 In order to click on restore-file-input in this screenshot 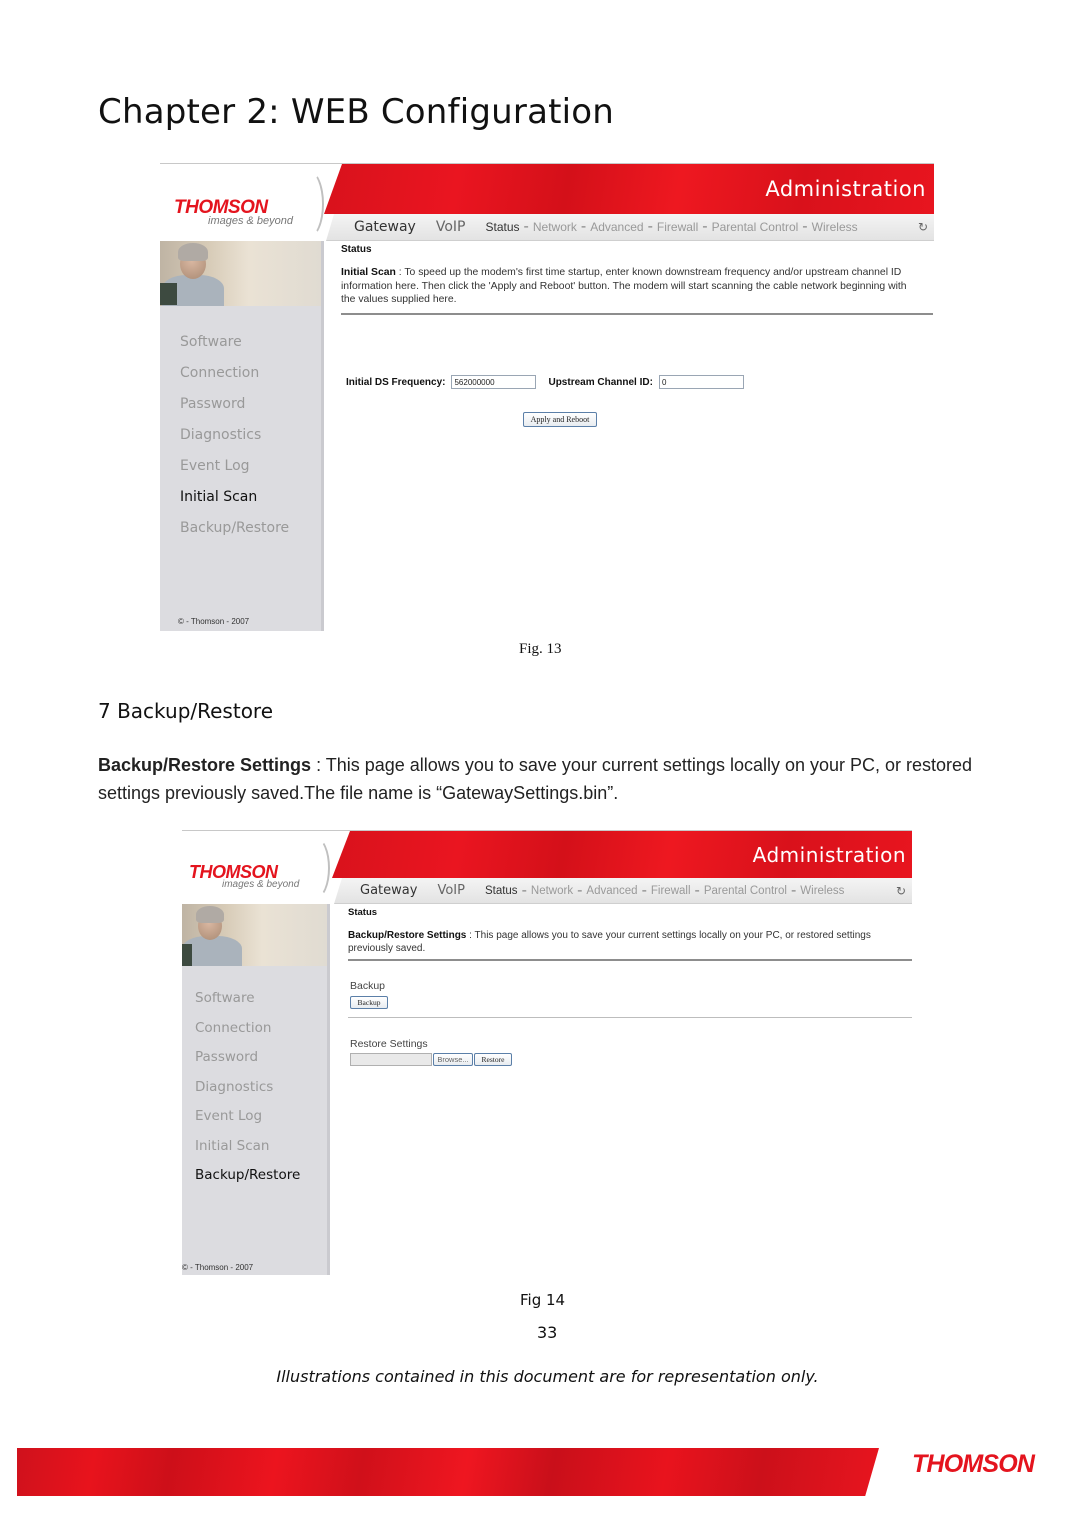, I will do `click(391, 1059)`.